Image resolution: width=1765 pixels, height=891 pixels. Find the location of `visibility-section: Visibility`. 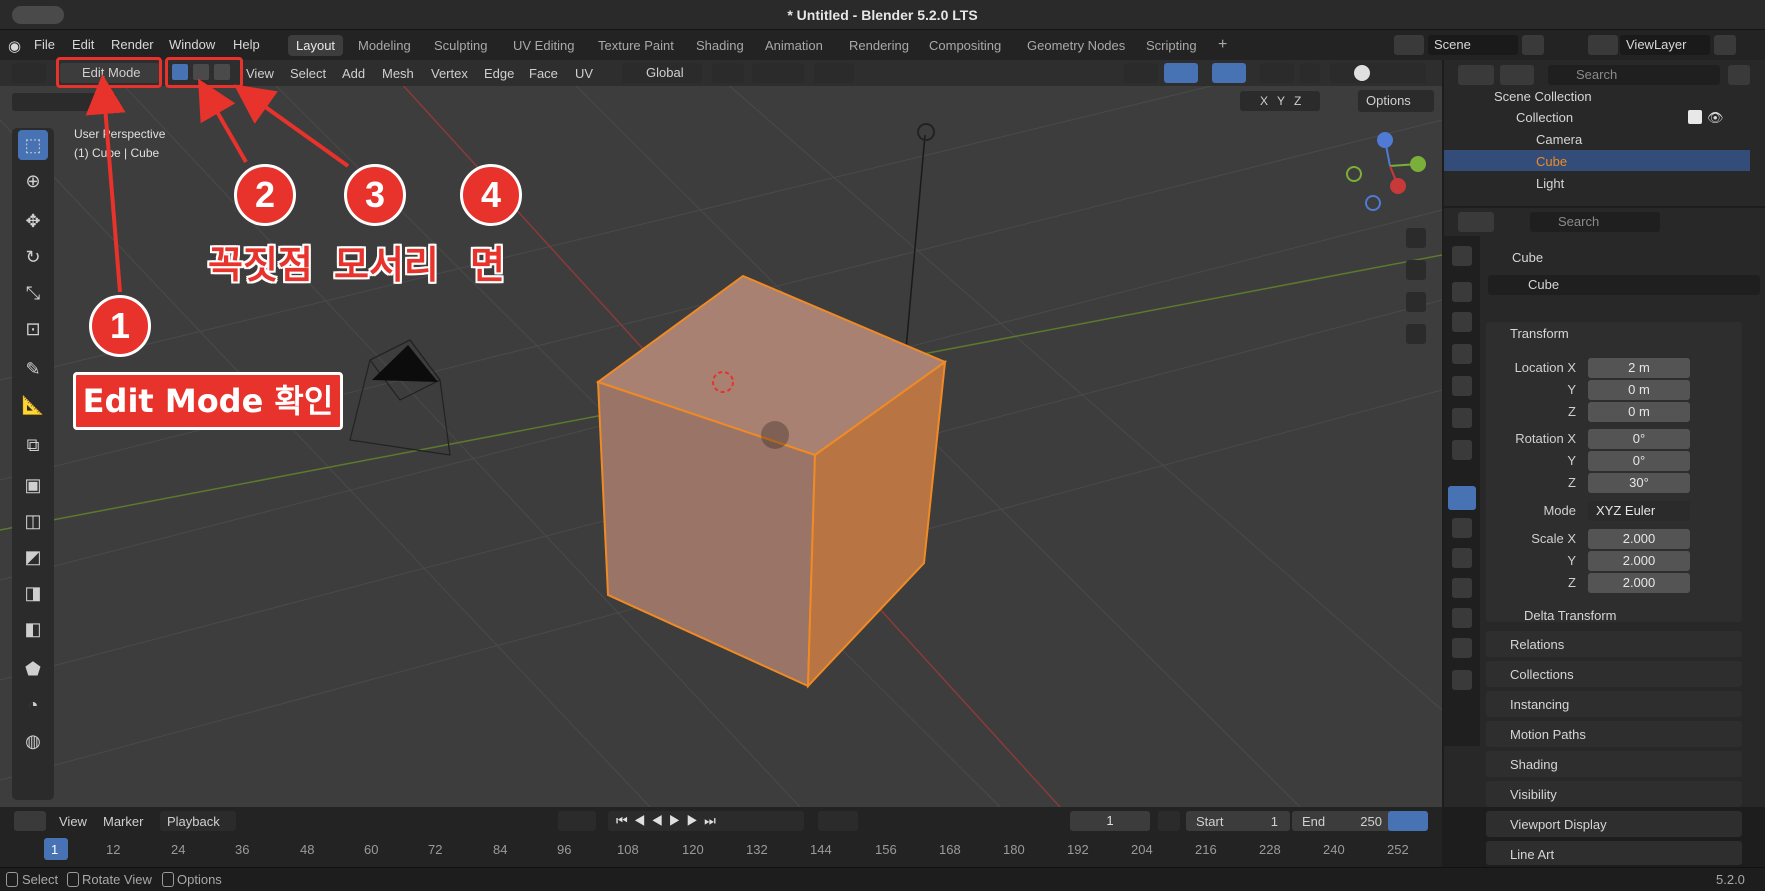

visibility-section: Visibility is located at coordinates (1614, 794).